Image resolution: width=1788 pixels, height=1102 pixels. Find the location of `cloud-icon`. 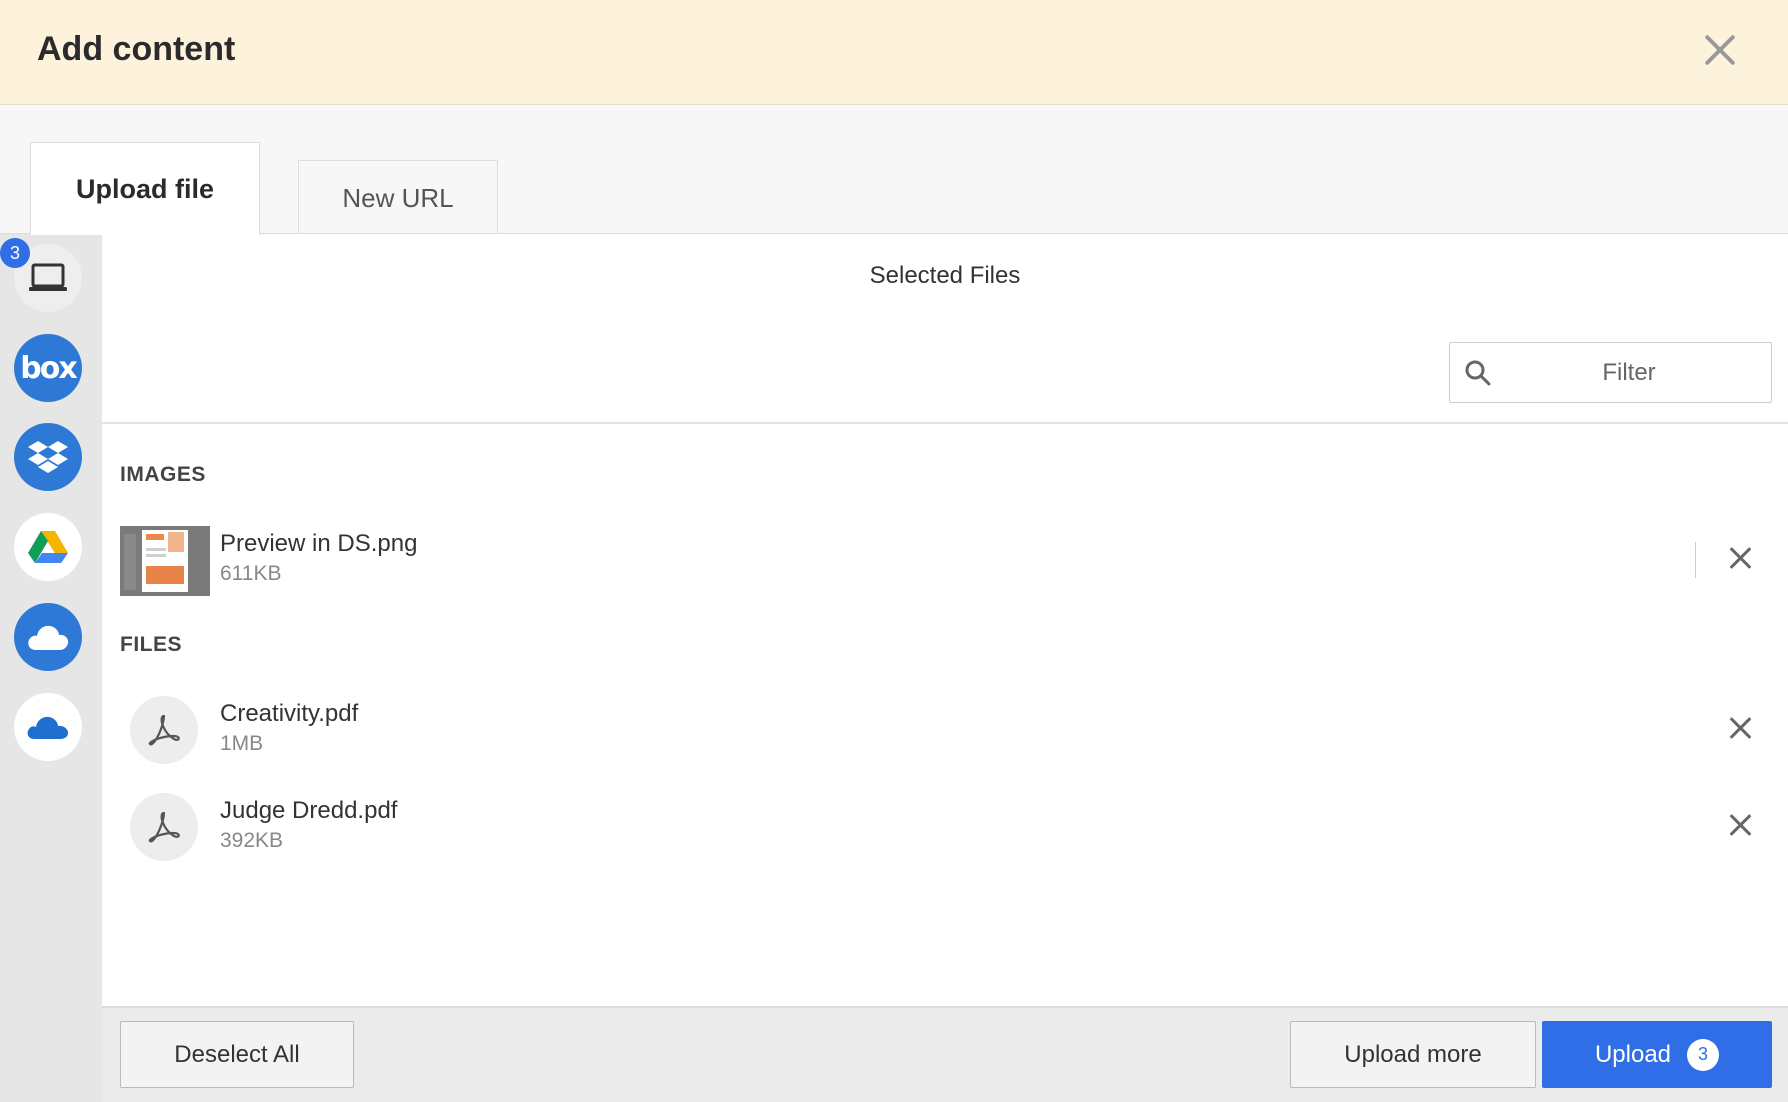

cloud-icon is located at coordinates (48, 637).